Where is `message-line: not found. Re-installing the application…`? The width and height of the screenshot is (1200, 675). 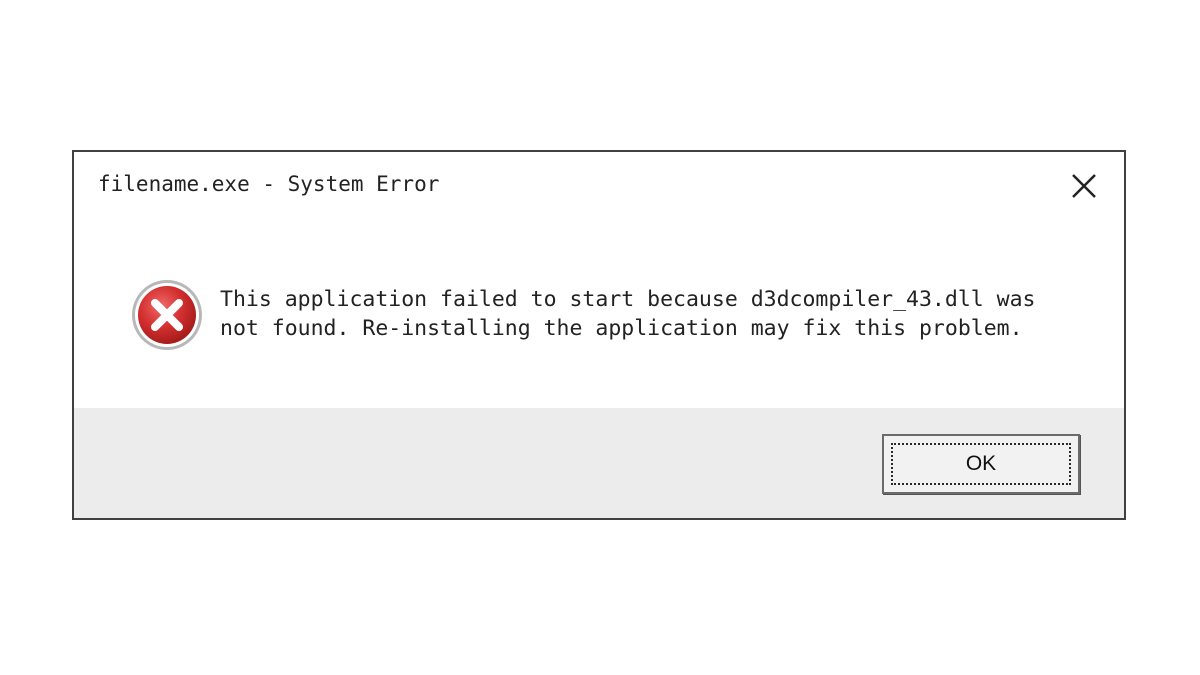
message-line: not found. Re-installing the application… is located at coordinates (621, 328).